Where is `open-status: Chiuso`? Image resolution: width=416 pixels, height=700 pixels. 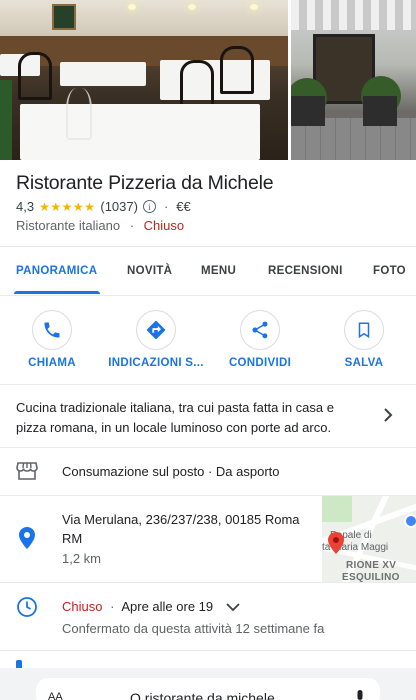 open-status: Chiuso is located at coordinates (164, 225).